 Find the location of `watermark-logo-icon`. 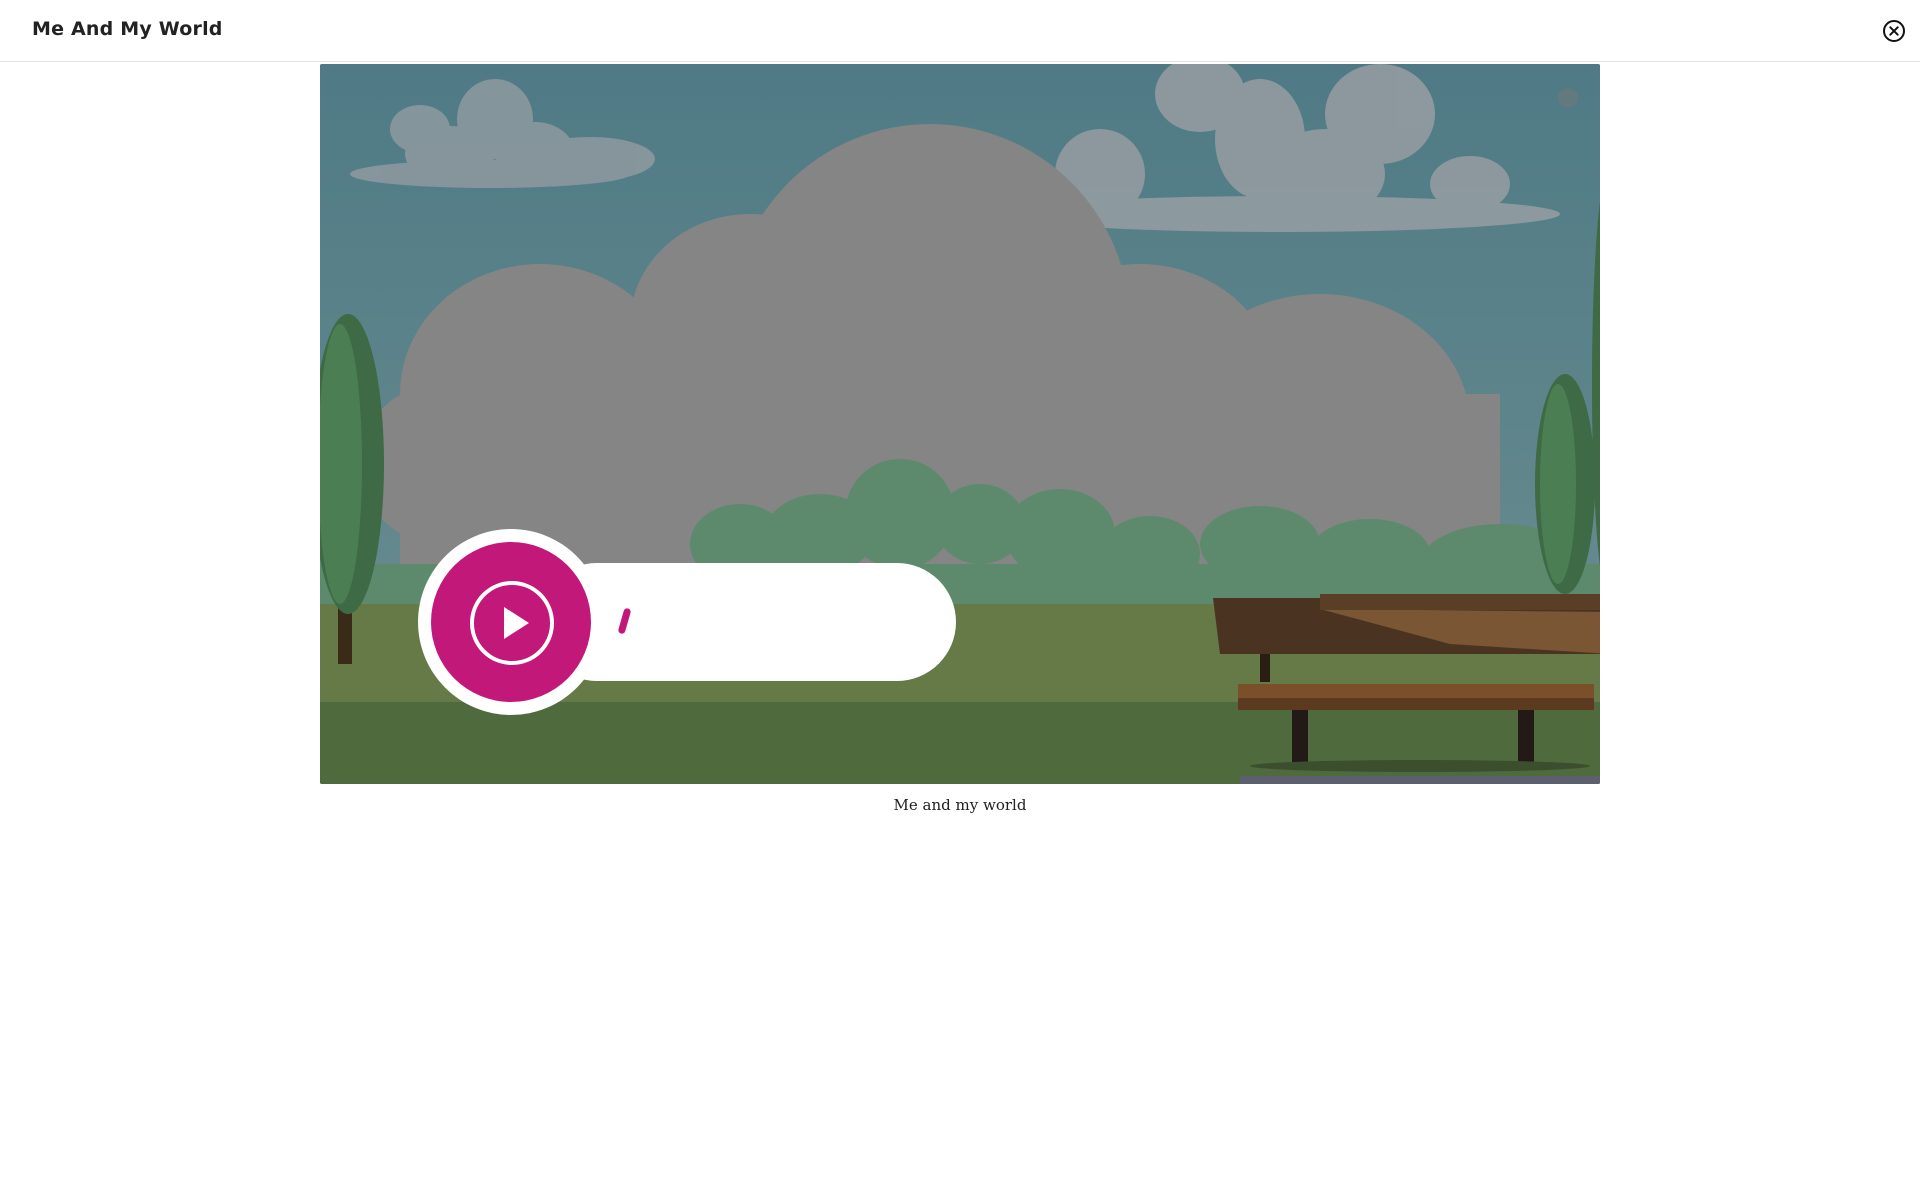

watermark-logo-icon is located at coordinates (1568, 98).